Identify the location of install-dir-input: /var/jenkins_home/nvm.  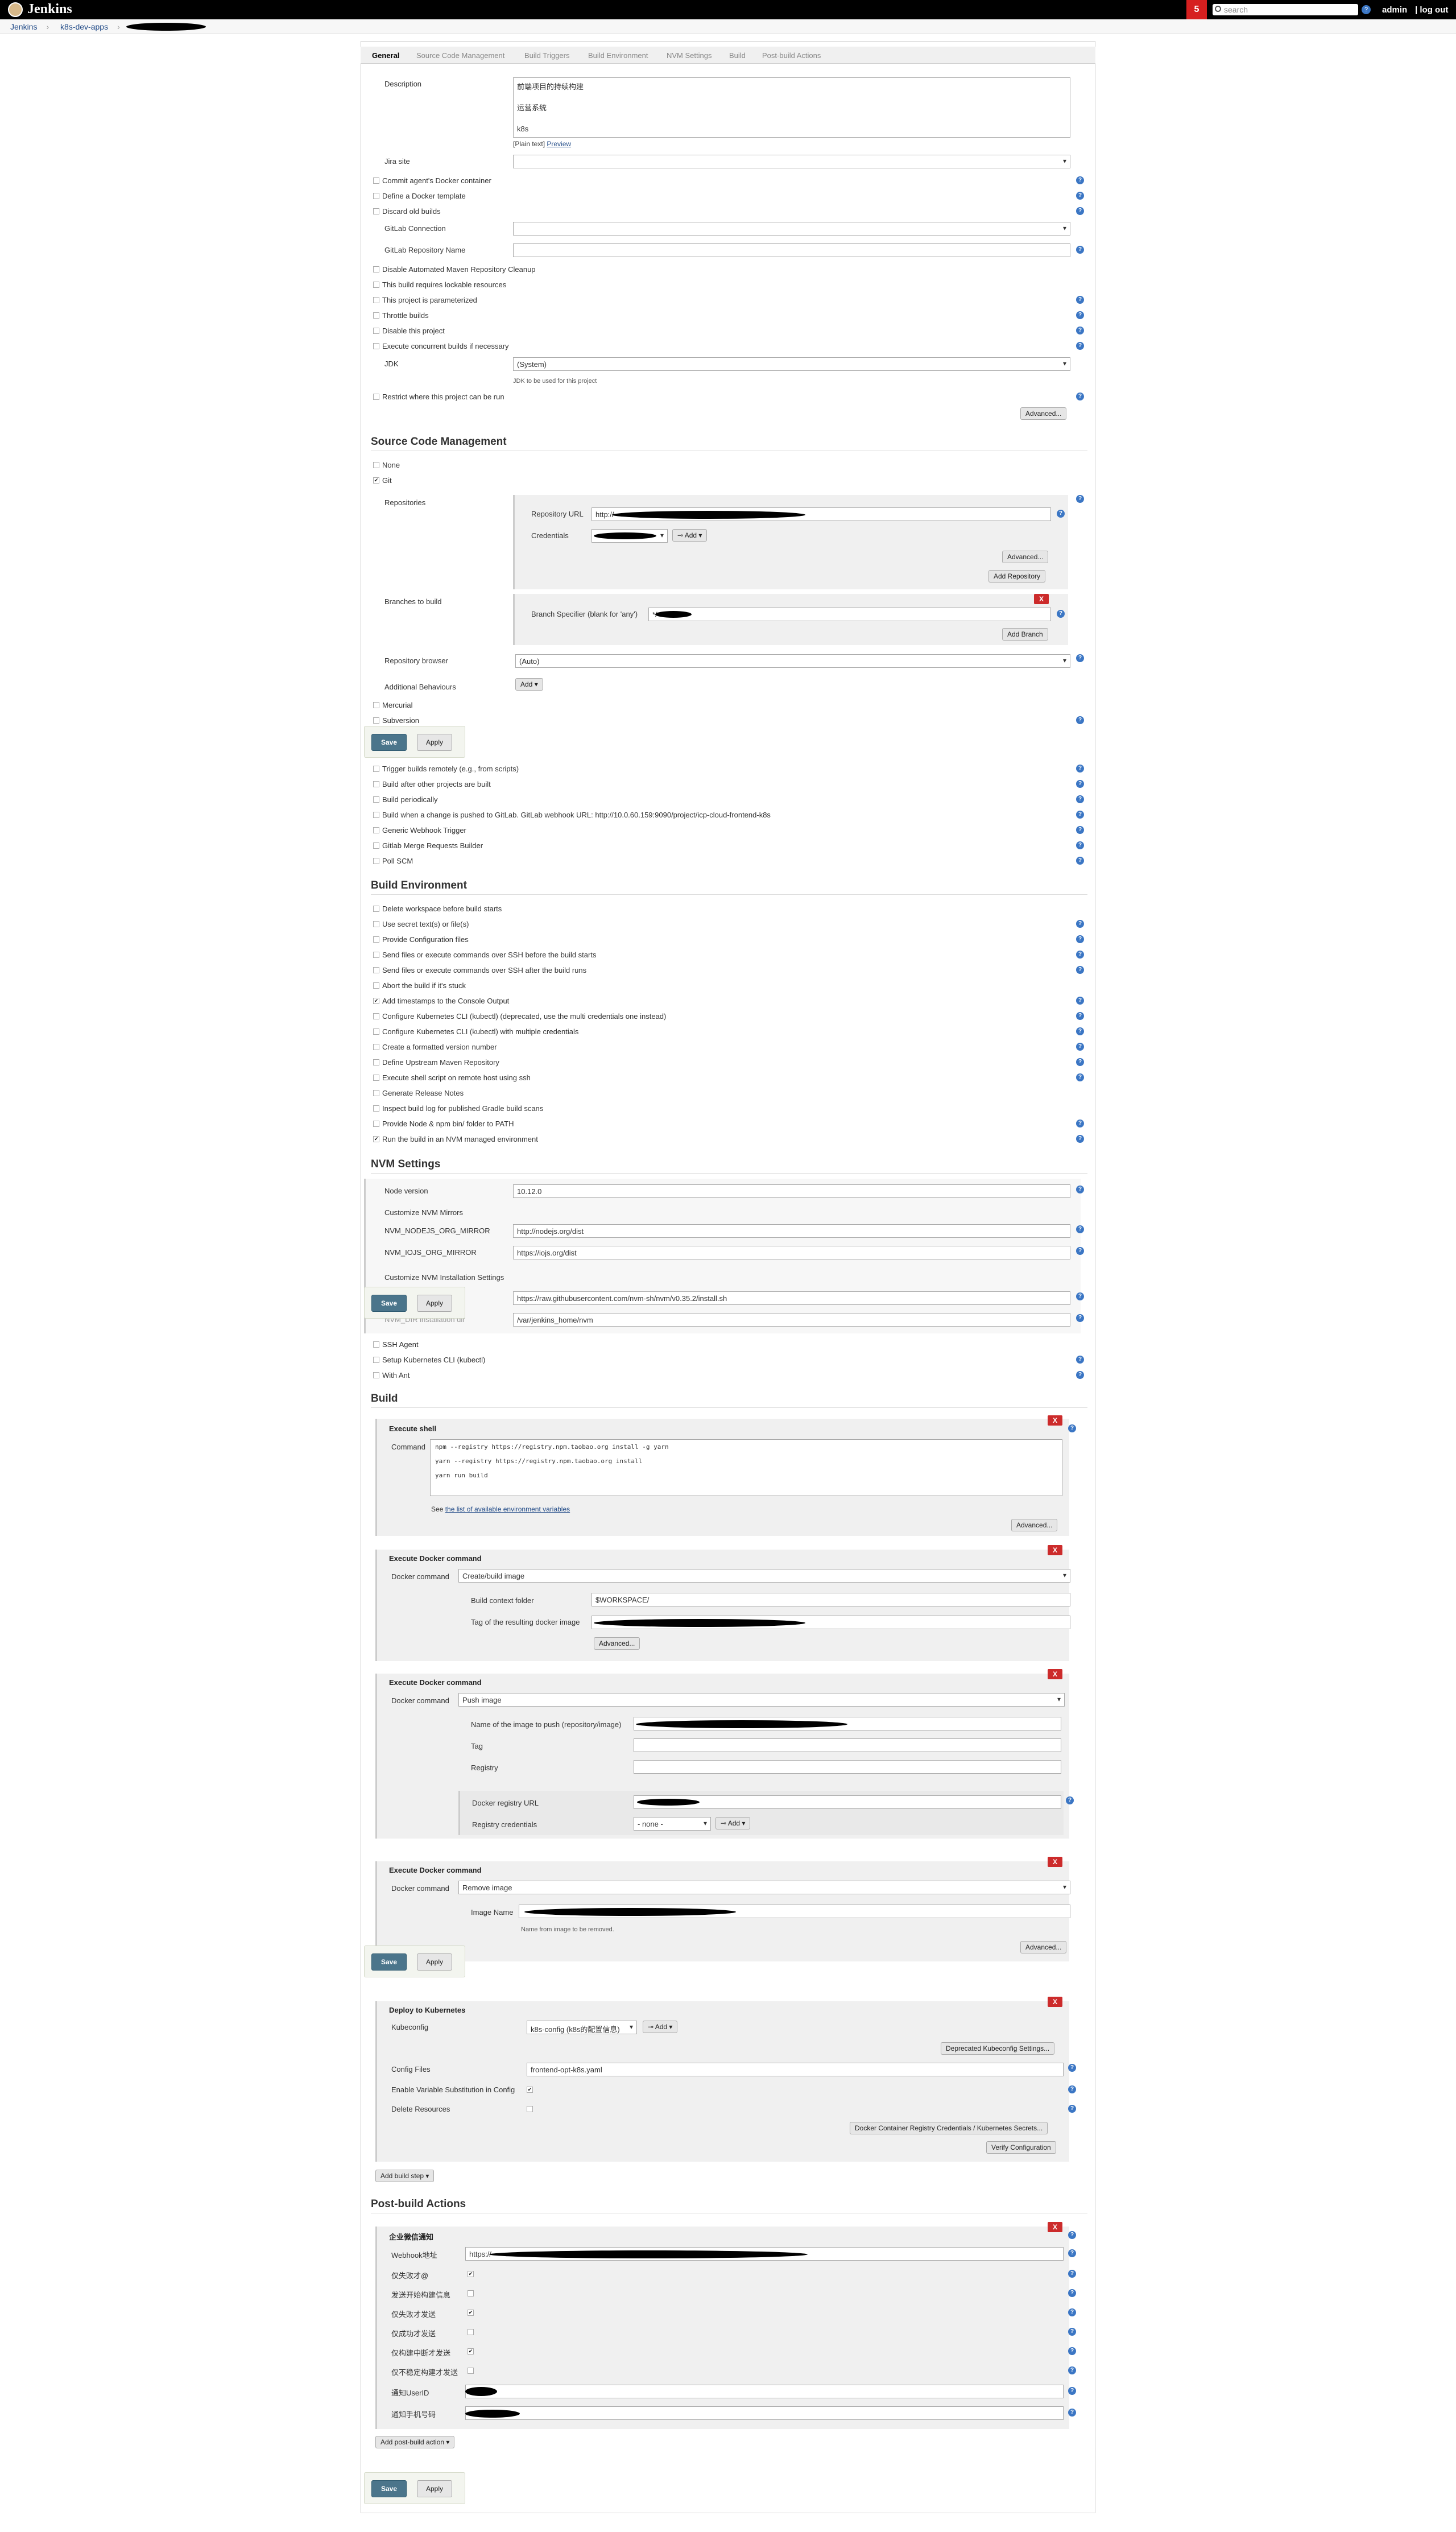
(791, 1320).